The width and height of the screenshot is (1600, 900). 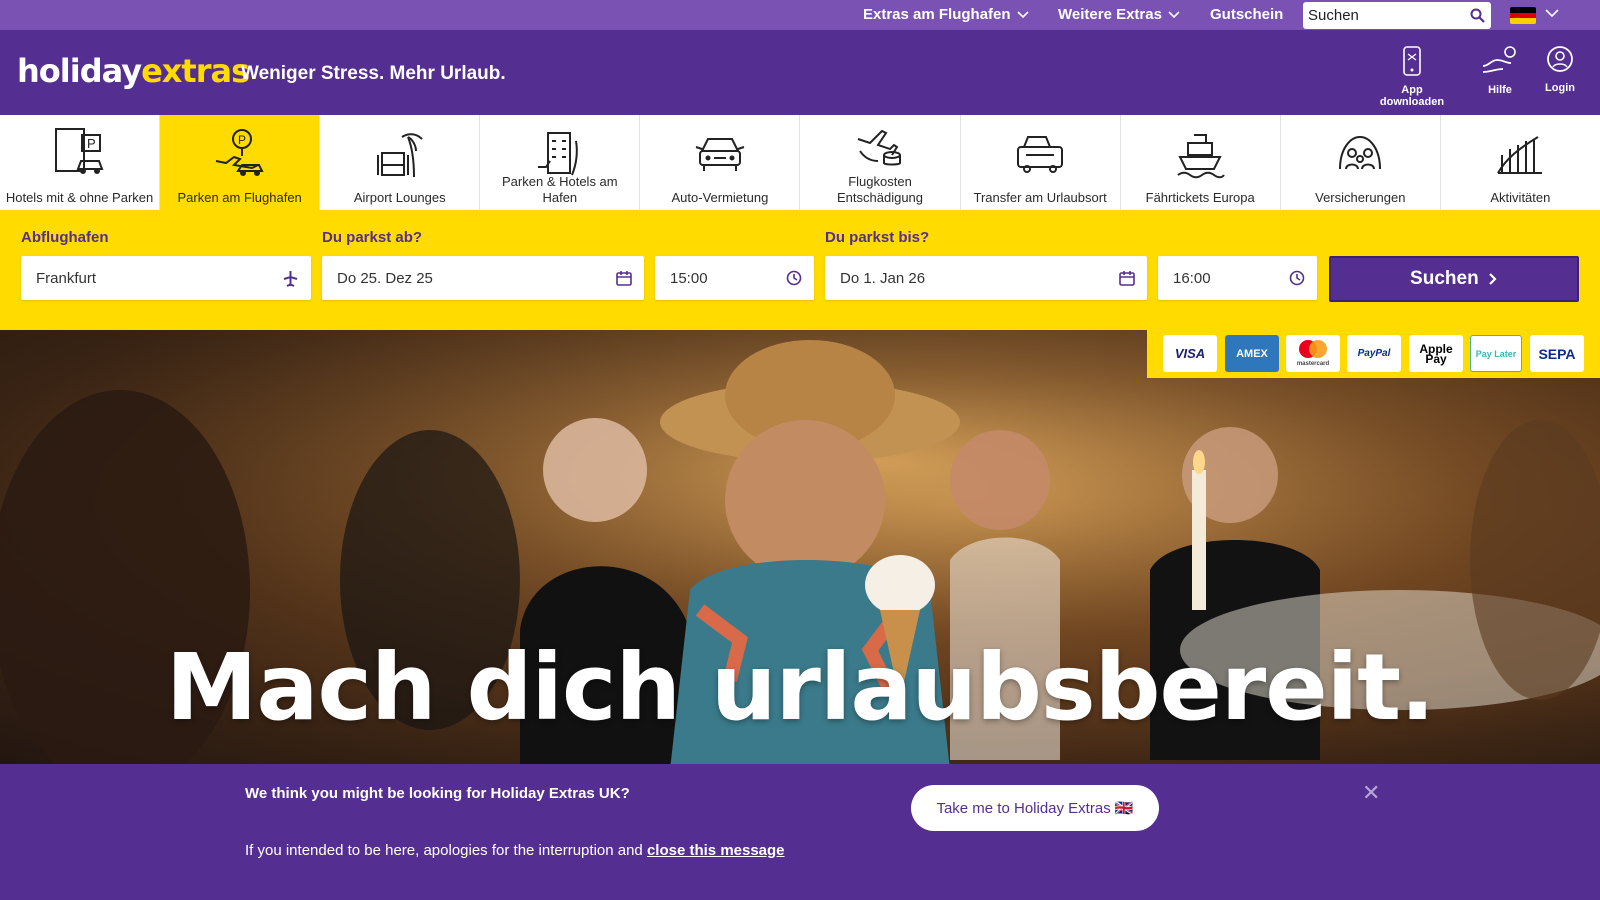 I want to click on extras-airport-label: Extras am Flughafen, so click(x=937, y=14).